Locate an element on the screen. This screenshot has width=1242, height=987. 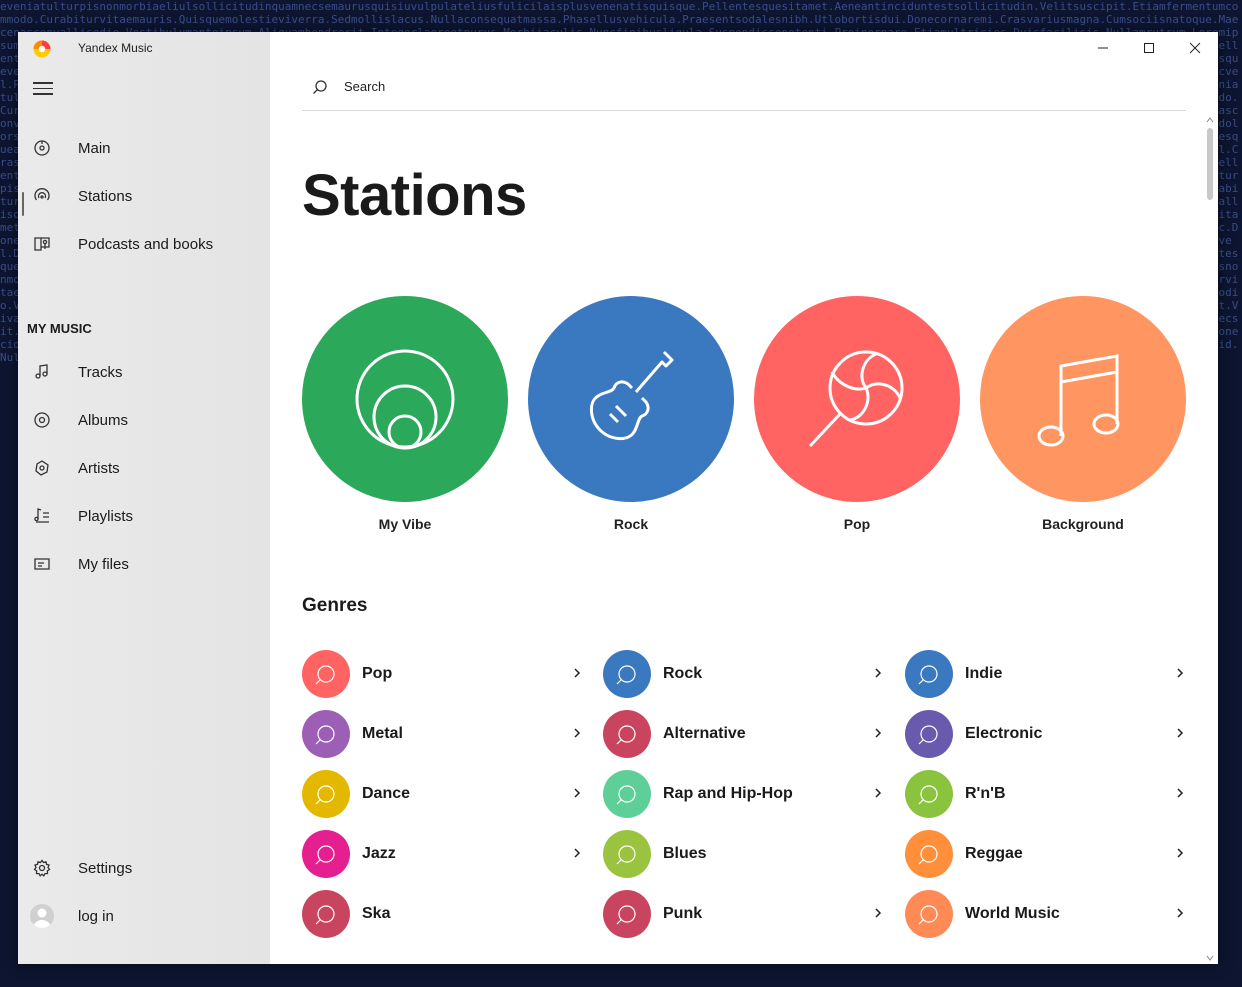
nav-stations-label: Stations is located at coordinates (105, 196).